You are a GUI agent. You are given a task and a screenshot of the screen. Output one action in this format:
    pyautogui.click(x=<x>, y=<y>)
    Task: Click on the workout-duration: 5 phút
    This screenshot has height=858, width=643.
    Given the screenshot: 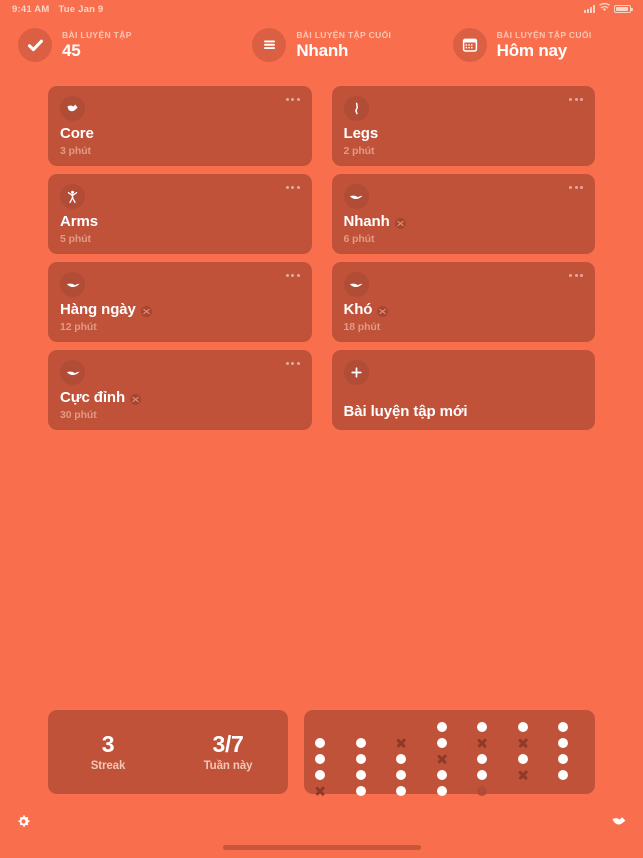 What is the action you would take?
    pyautogui.click(x=75, y=239)
    